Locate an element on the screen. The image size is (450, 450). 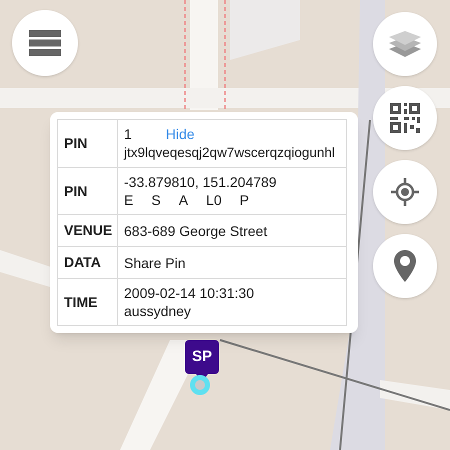
pin-code: jtx9lqveqesqj2qw7wscerqzqiogunhl is located at coordinates (229, 152).